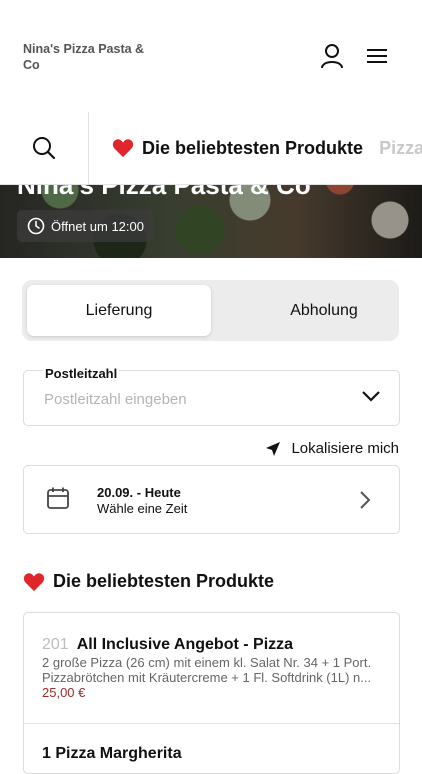 Image resolution: width=422 pixels, height=774 pixels. I want to click on brand-name: Nina's Pizza Pasta & Co, so click(93, 57).